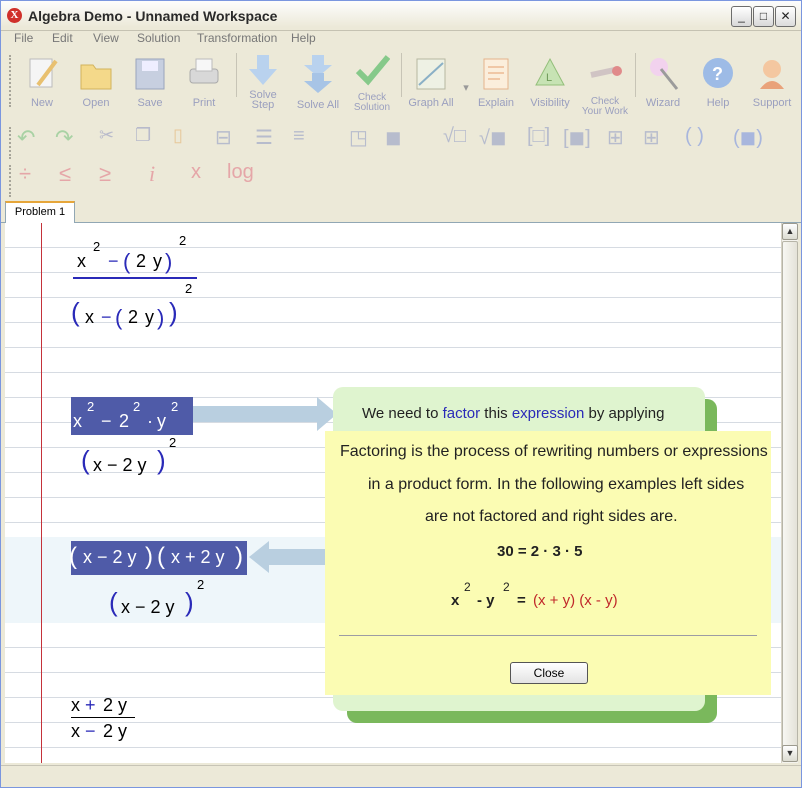  I want to click on window-title: Algebra Demo - Unnamed Workspace, so click(153, 16).